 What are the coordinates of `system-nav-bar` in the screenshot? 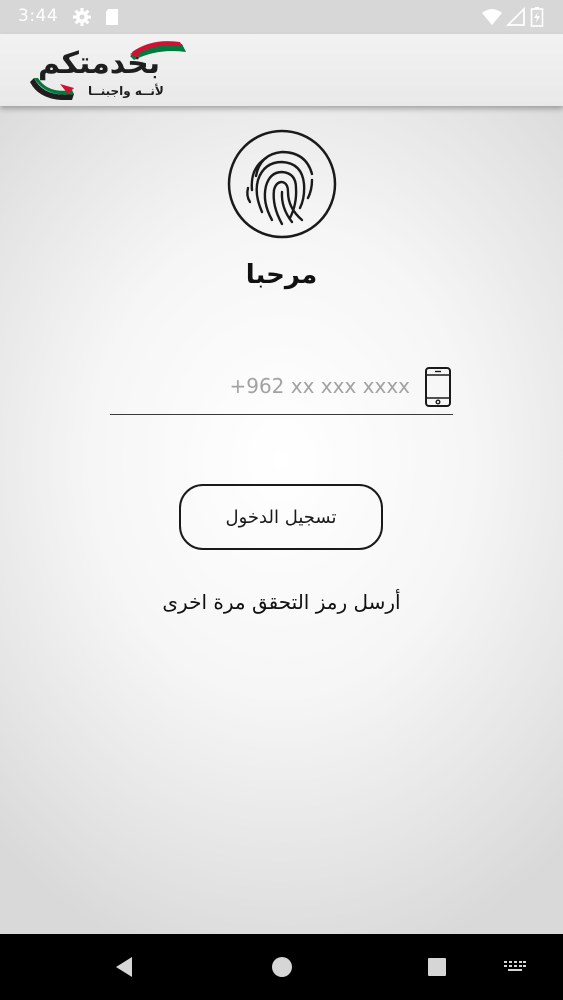 It's located at (281, 967).